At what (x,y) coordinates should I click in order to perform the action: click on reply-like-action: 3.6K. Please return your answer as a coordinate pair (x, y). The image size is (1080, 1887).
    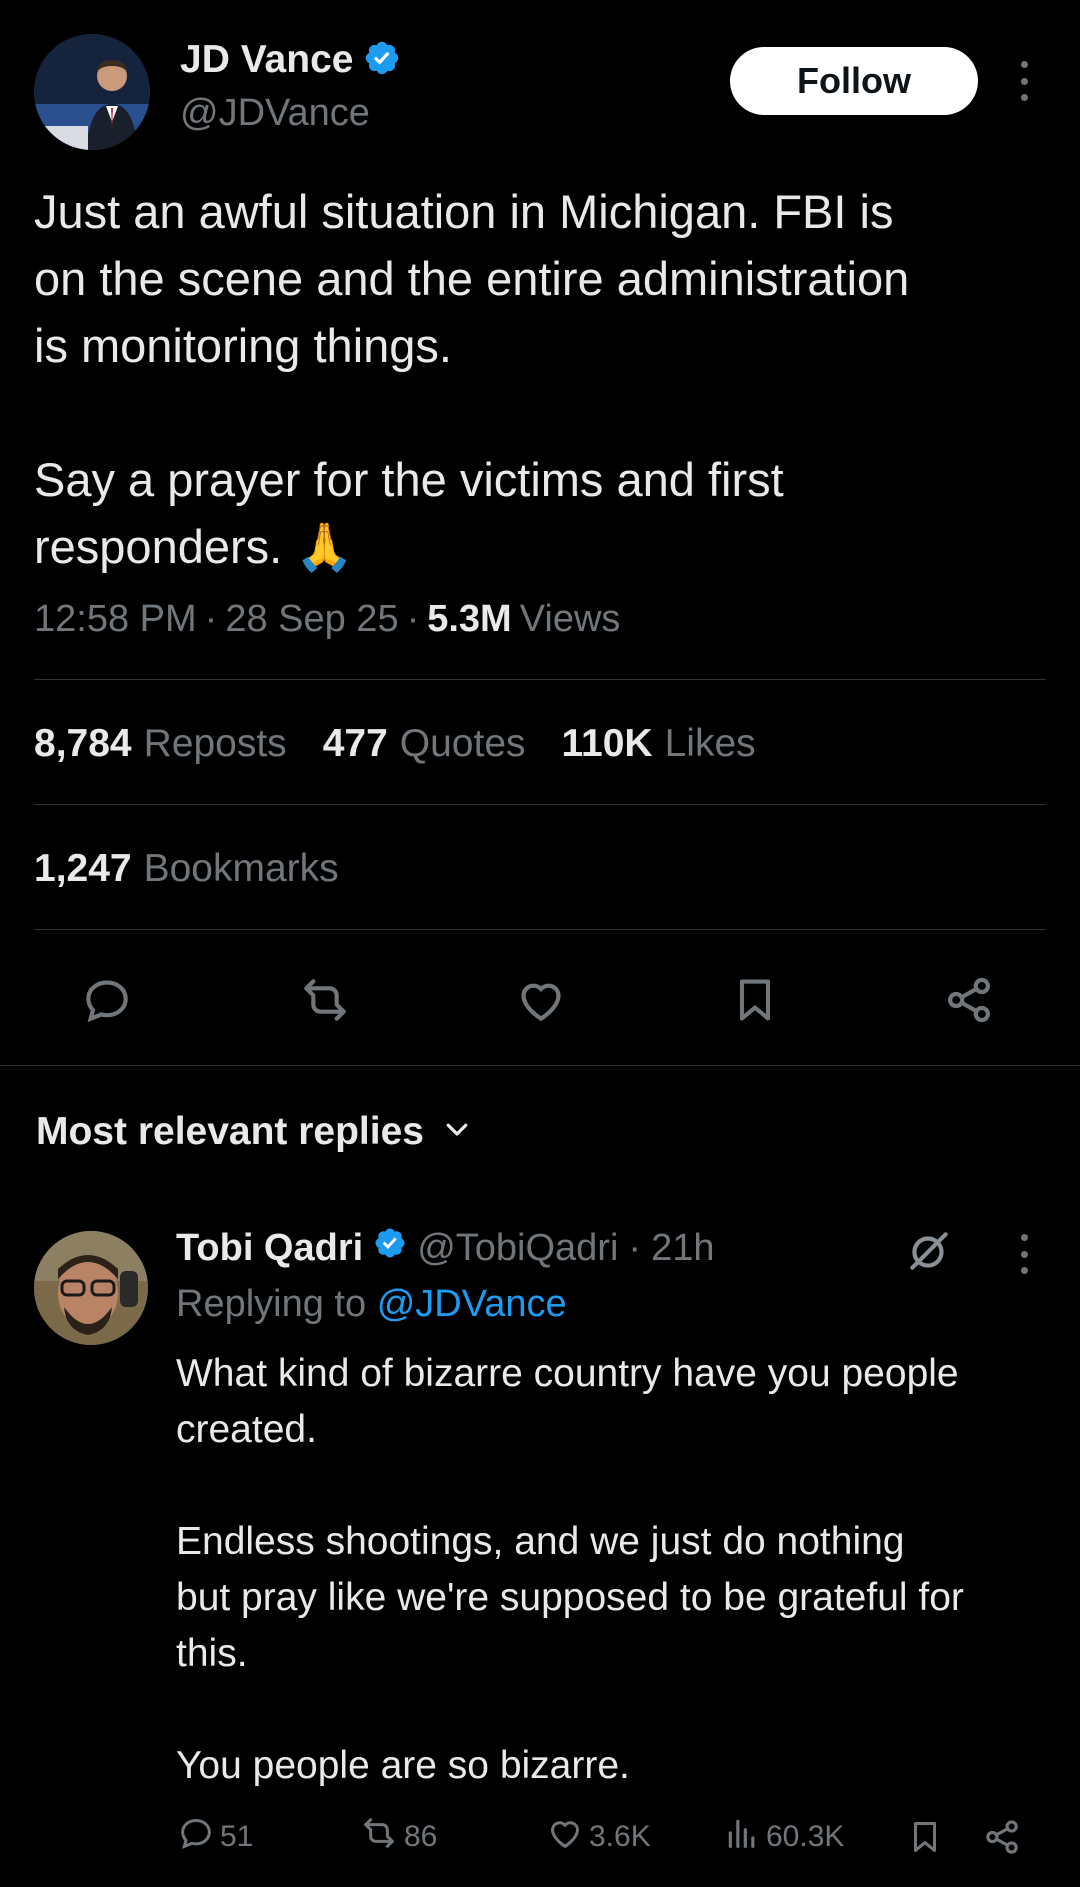
    Looking at the image, I should click on (598, 1837).